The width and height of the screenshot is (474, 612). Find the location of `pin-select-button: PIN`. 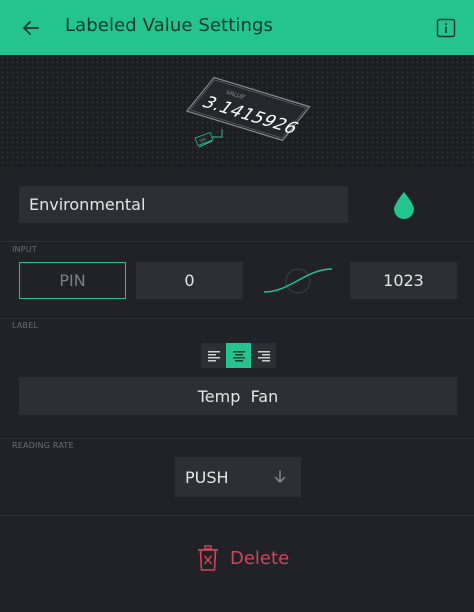

pin-select-button: PIN is located at coordinates (72, 280).